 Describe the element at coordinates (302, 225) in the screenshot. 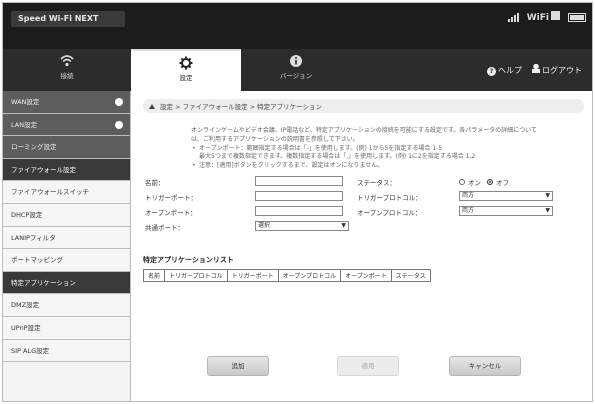

I see `common-port-select: 選択 ▼` at that location.